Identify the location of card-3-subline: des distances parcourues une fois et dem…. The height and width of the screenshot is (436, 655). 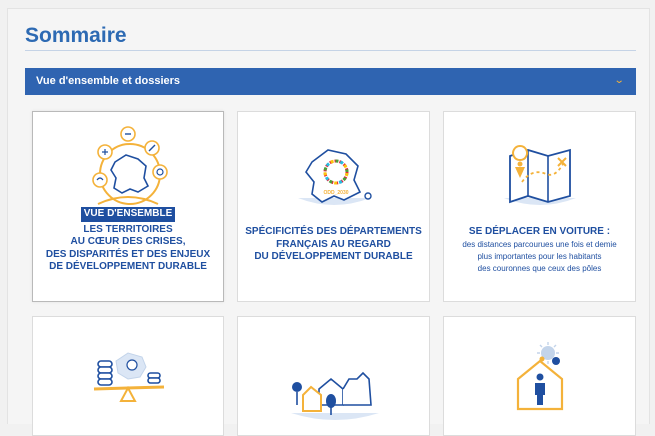
(539, 244).